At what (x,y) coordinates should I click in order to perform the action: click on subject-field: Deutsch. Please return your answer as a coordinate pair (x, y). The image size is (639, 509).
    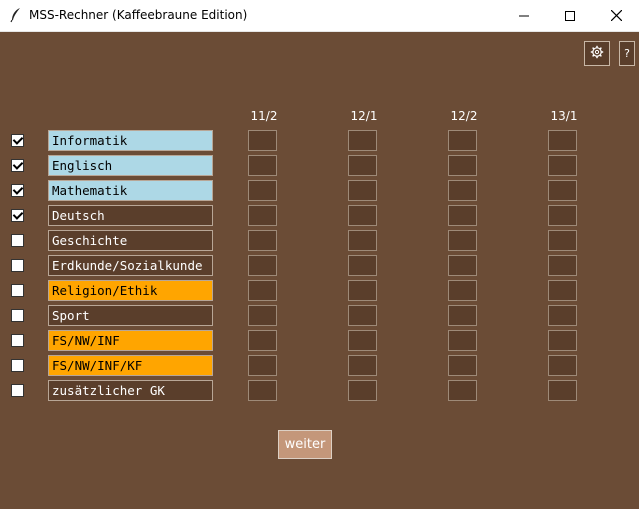
    Looking at the image, I should click on (130, 215).